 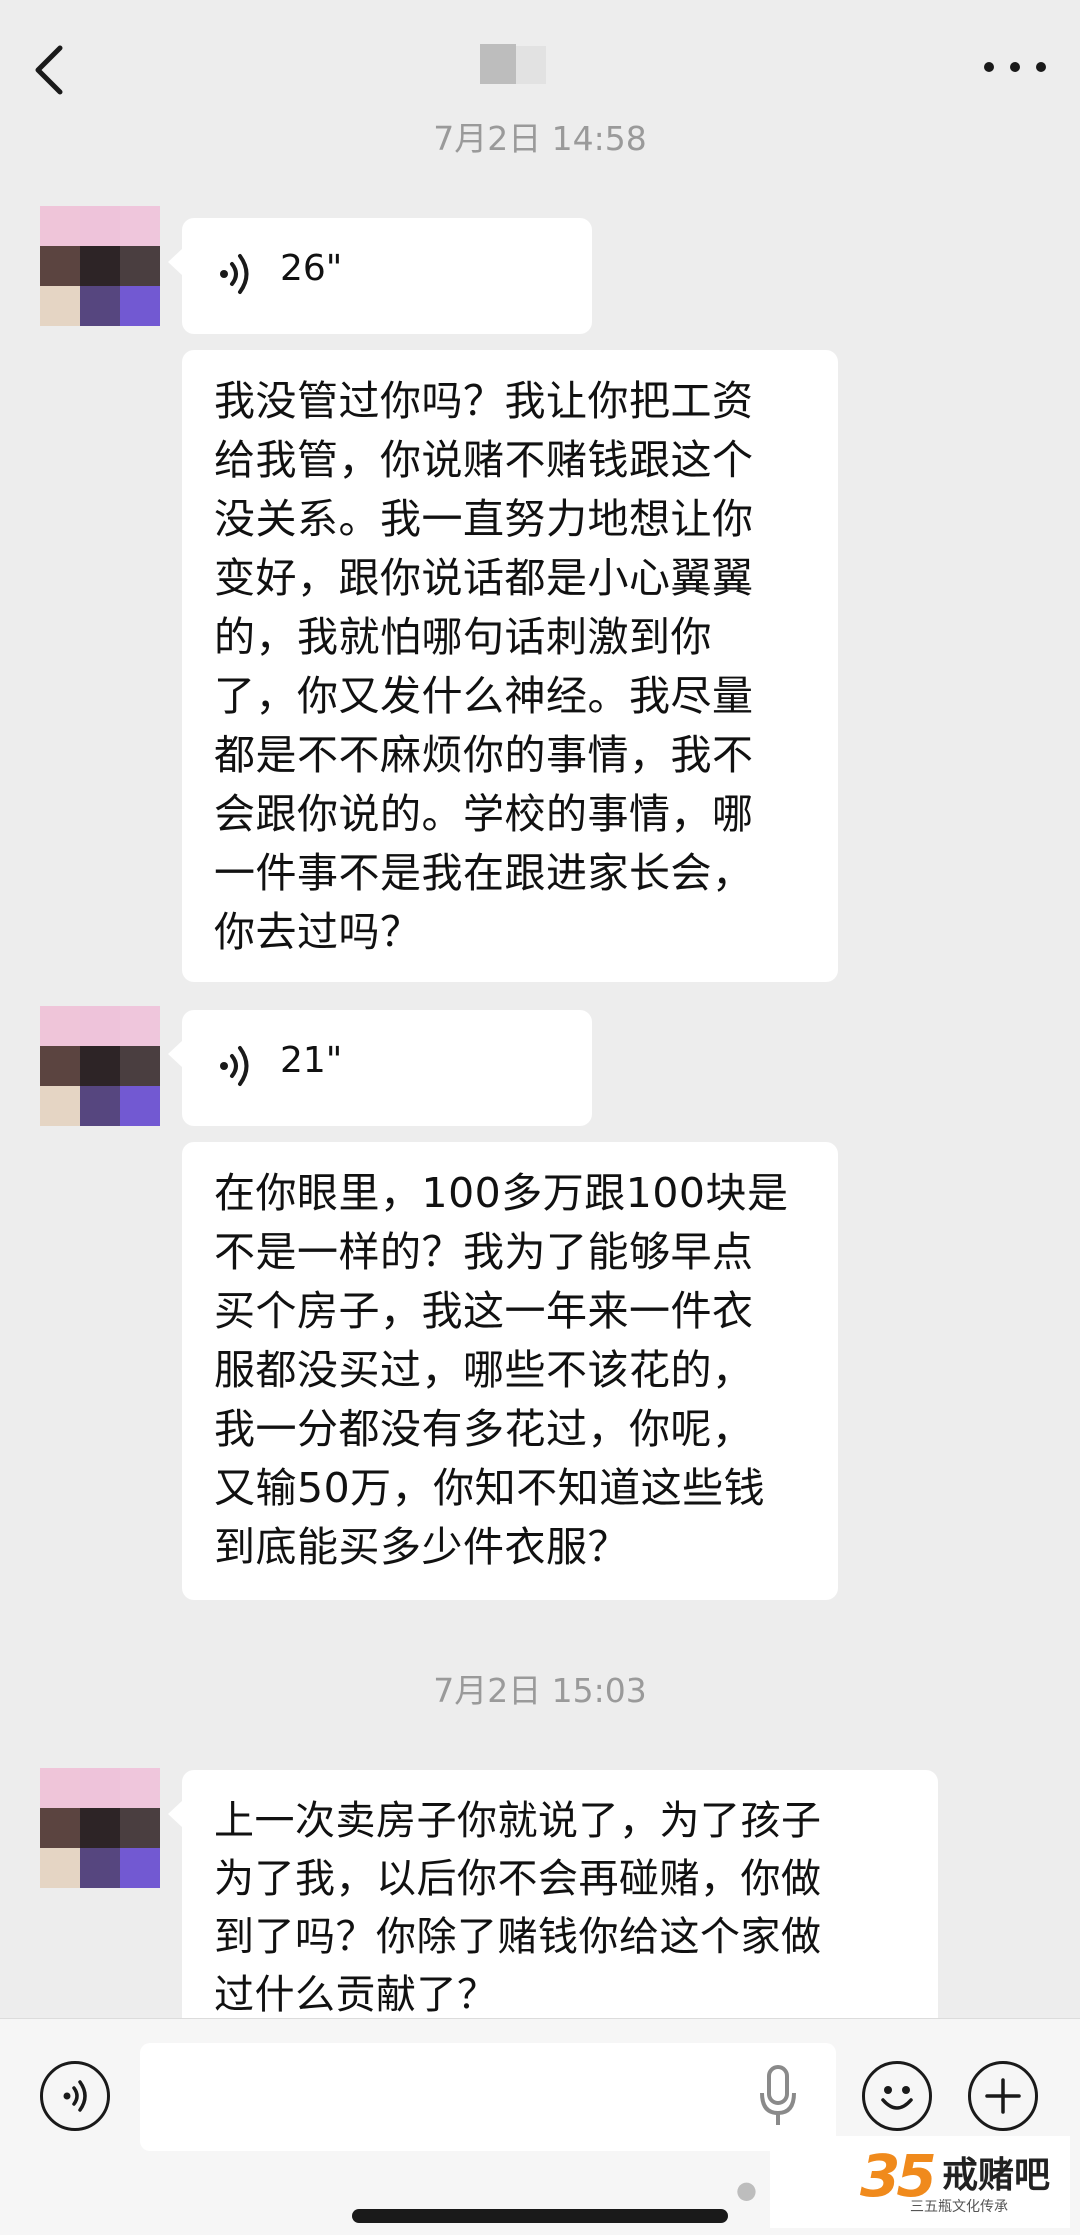 I want to click on plus-icon, so click(x=1003, y=2096).